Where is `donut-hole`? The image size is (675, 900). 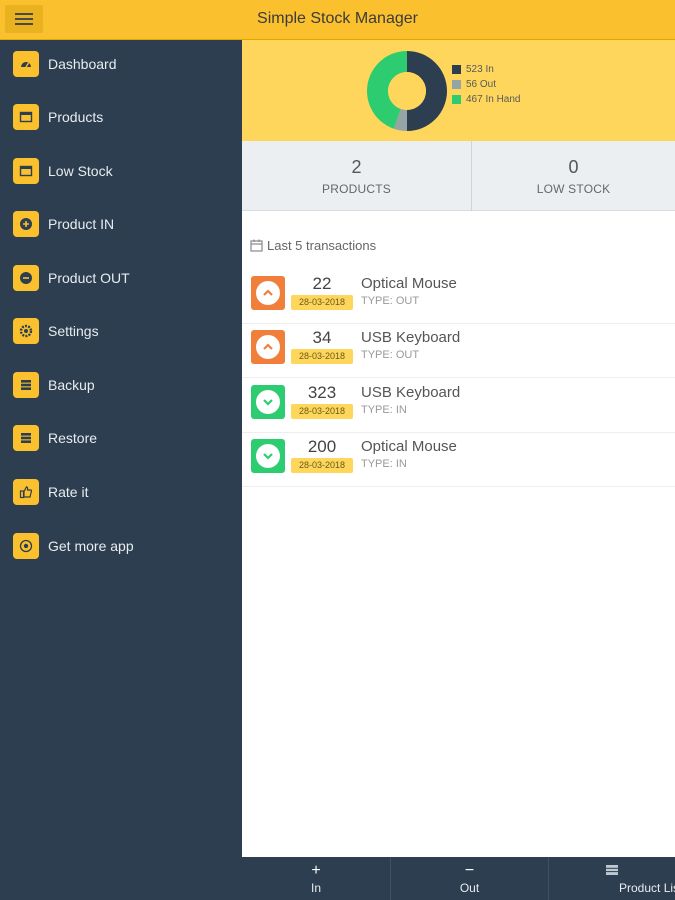 donut-hole is located at coordinates (407, 91).